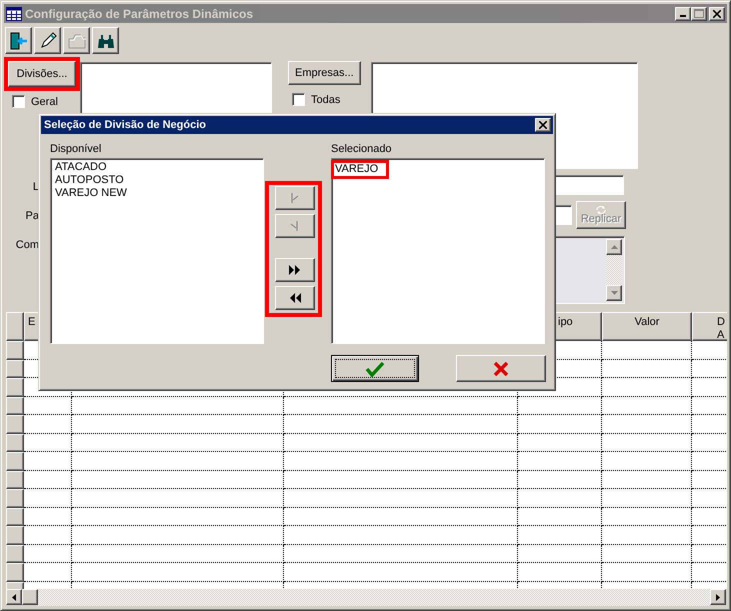  Describe the element at coordinates (76, 150) in the screenshot. I see `list-label: Disponível` at that location.